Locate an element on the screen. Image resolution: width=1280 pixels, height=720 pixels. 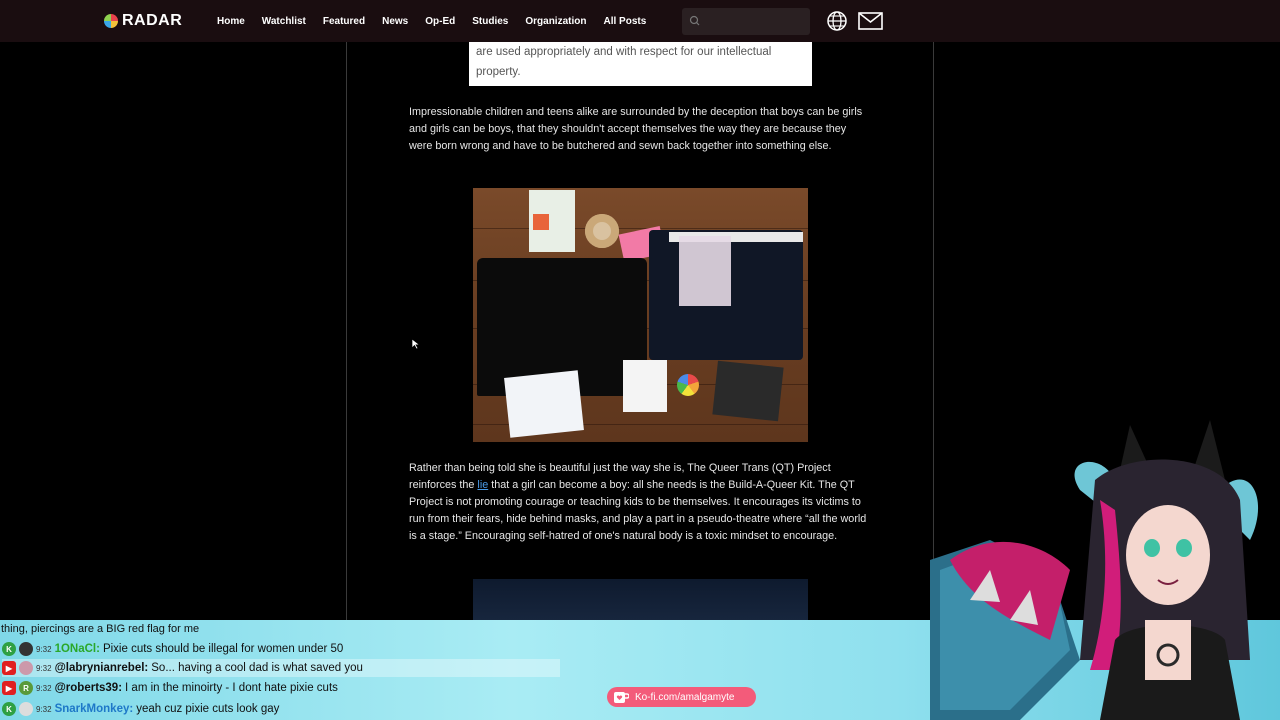
search-icon is located at coordinates (694, 20).